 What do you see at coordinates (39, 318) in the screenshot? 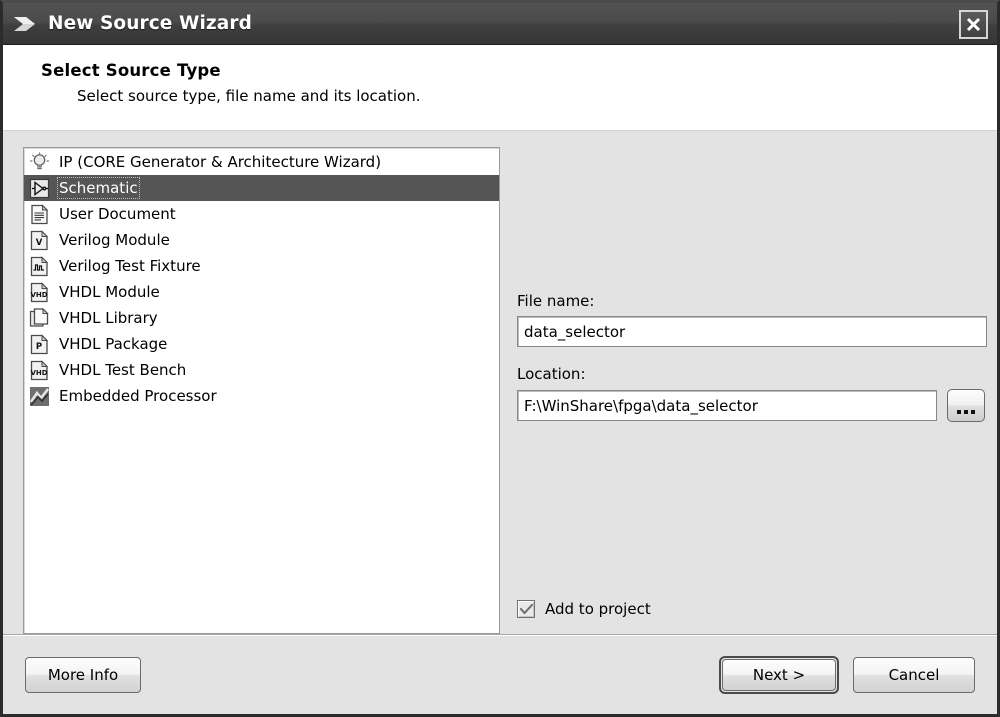
I see `vhdl-library-icon` at bounding box center [39, 318].